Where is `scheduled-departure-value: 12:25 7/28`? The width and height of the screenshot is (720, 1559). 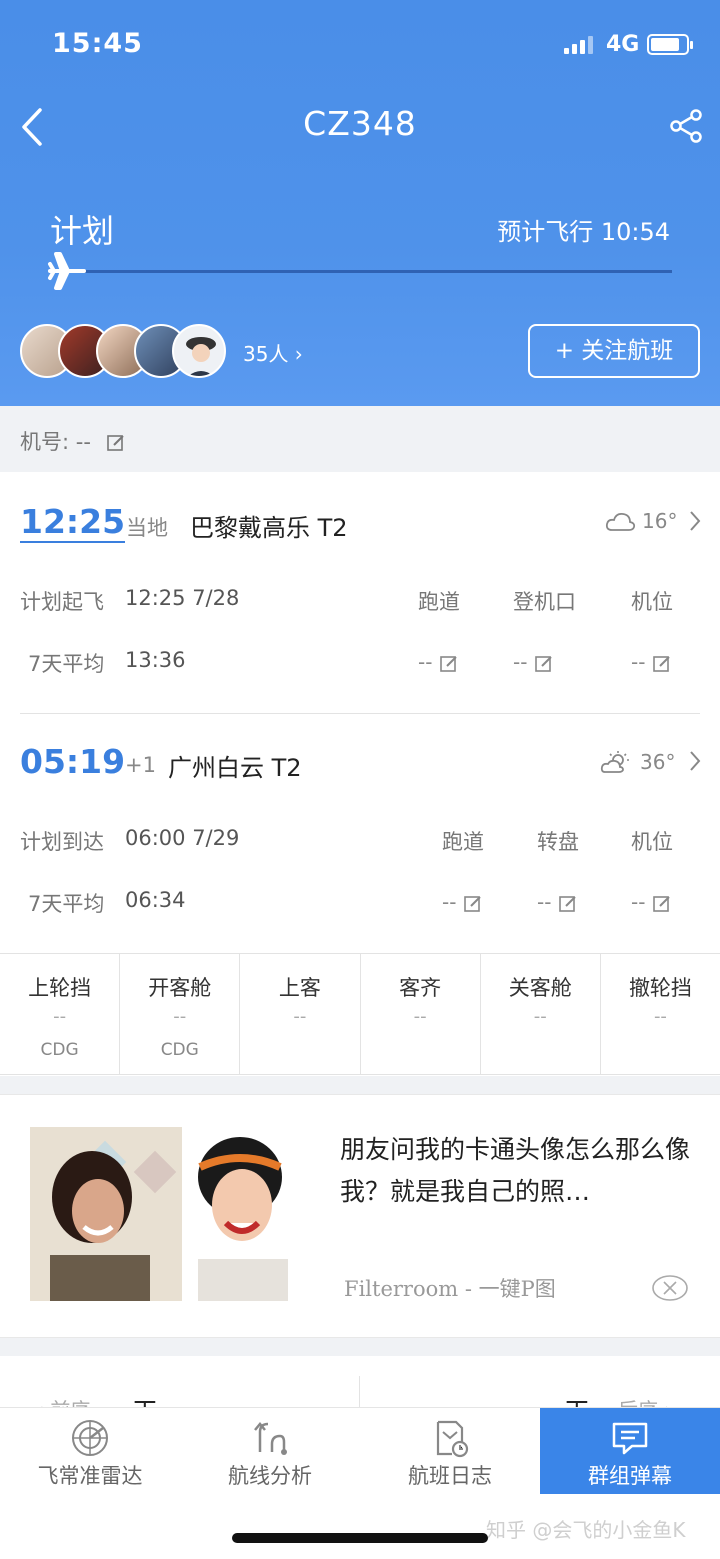
scheduled-departure-value: 12:25 7/28 is located at coordinates (182, 598).